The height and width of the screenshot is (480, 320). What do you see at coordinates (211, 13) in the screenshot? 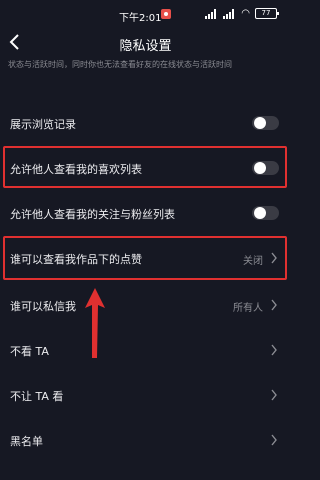
I see `signal-icon` at bounding box center [211, 13].